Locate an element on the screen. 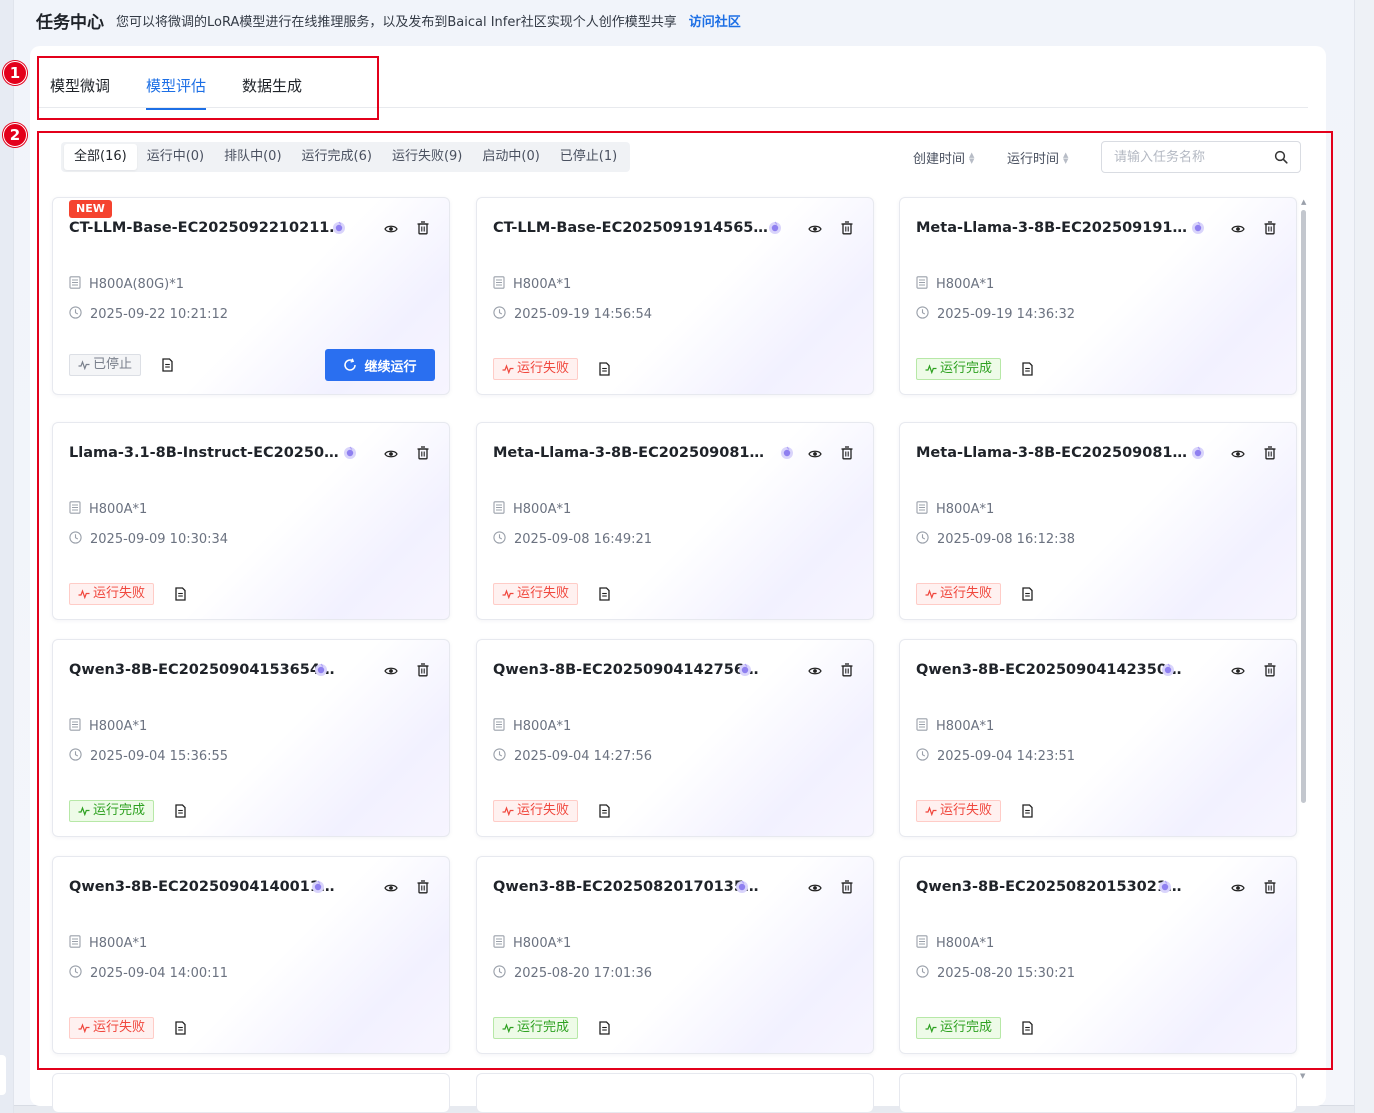  filter-failed: 运行失败(9) is located at coordinates (427, 157).